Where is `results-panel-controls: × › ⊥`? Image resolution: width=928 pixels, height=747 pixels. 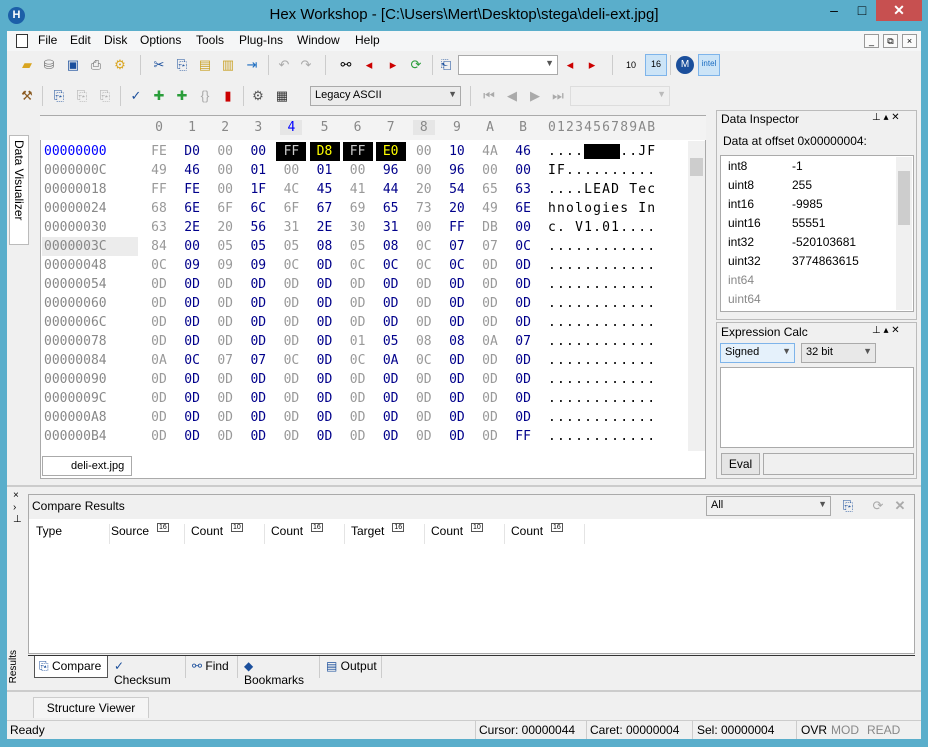
results-panel-controls: × › ⊥ is located at coordinates (17, 508).